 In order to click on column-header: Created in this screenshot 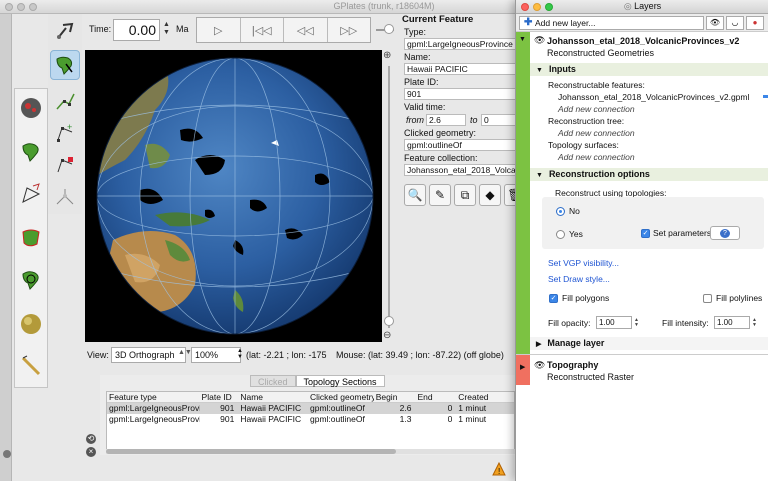, I will do `click(485, 397)`.